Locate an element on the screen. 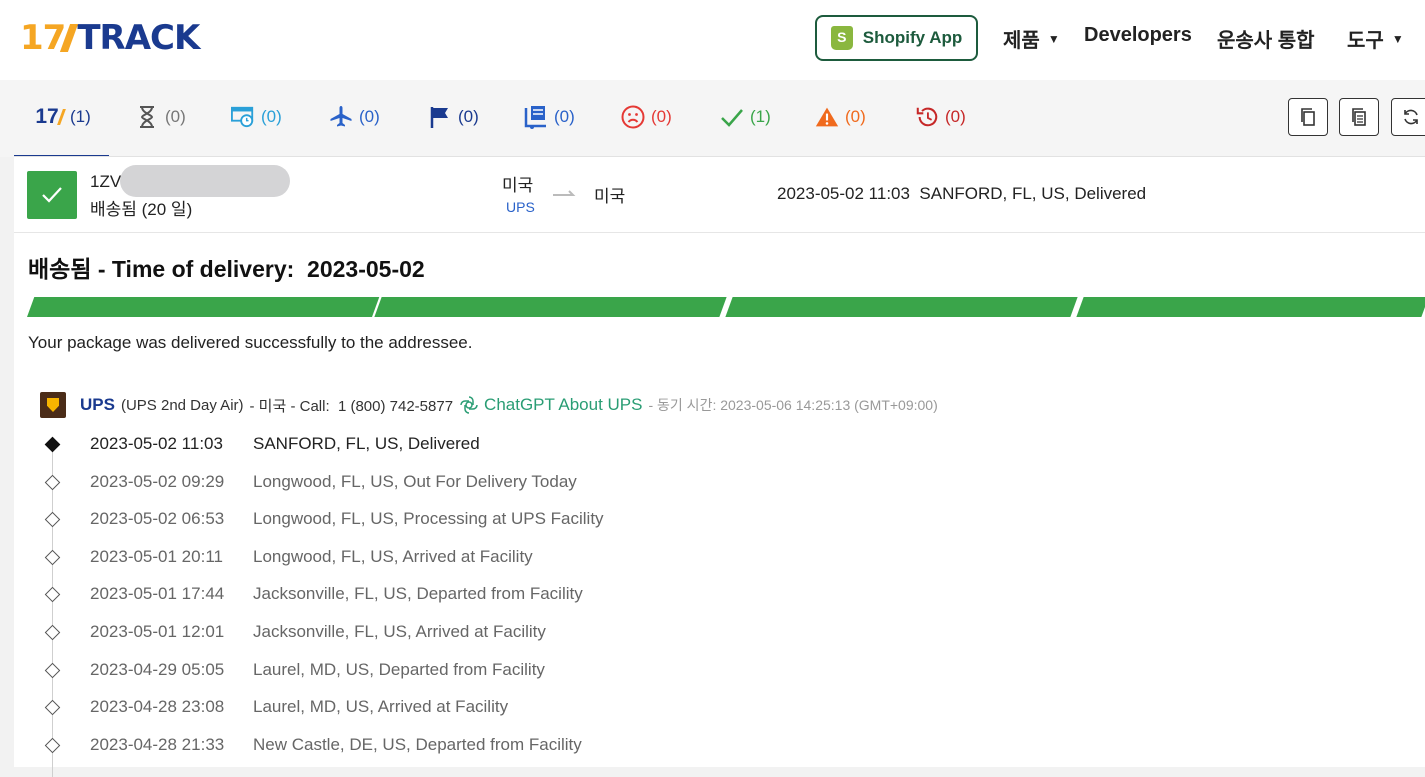  tab-all: 17 (1) is located at coordinates (62, 117).